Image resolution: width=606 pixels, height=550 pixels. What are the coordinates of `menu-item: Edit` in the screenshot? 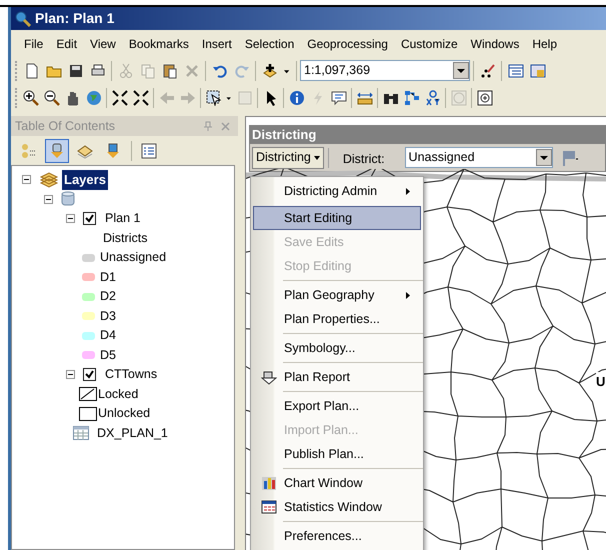 It's located at (66, 43).